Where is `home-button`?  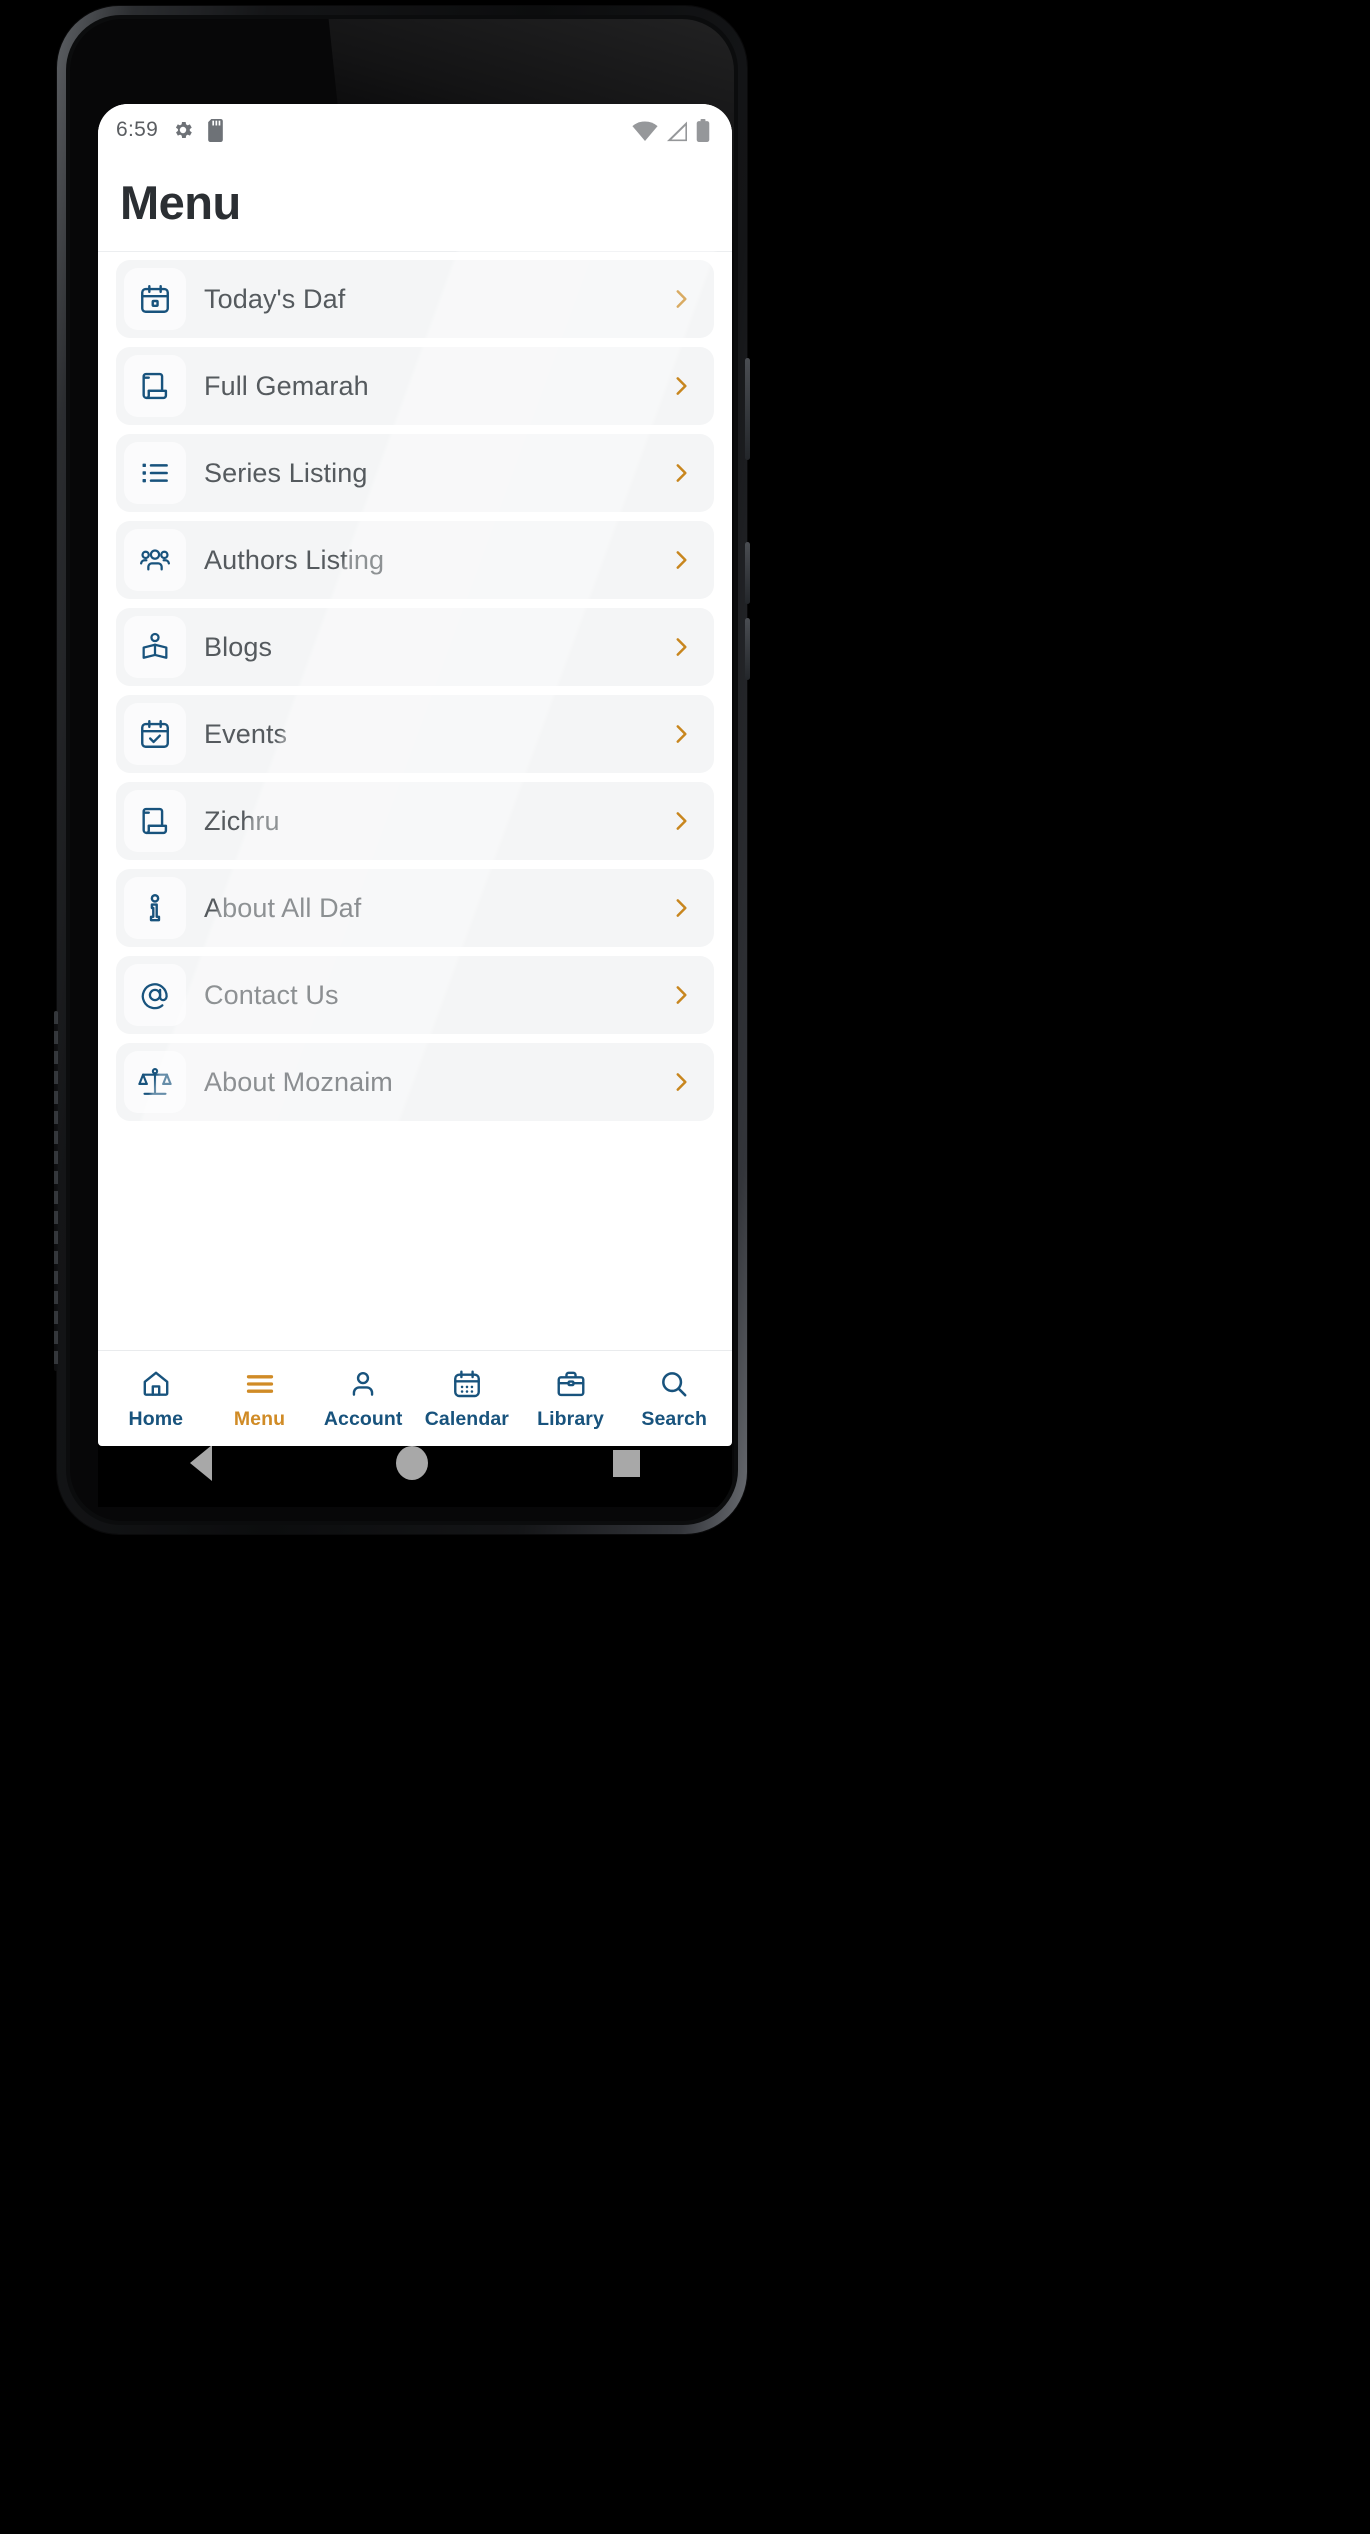
home-button is located at coordinates (412, 1463).